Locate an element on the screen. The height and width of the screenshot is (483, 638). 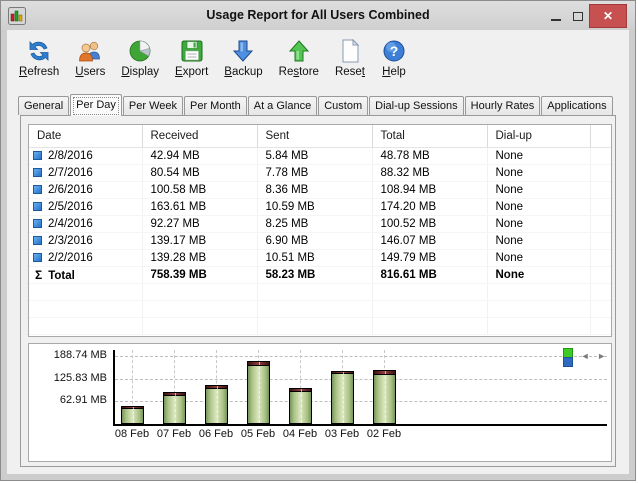
backup-icon is located at coordinates (243, 51).